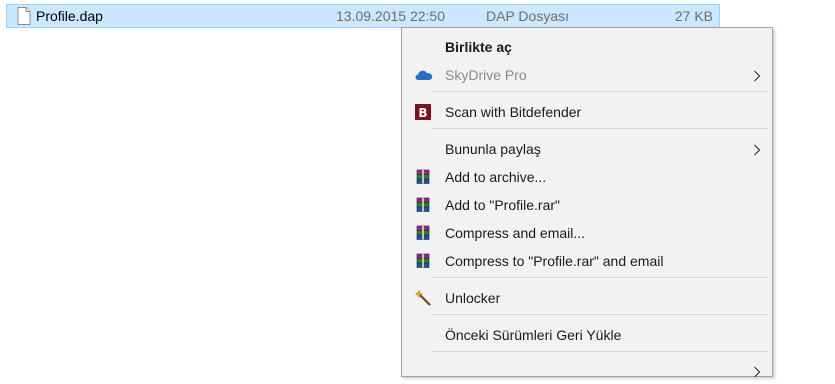 The height and width of the screenshot is (384, 835). I want to click on menu-item-scan-bitdefender: B Scan with Bitdefender, so click(587, 112).